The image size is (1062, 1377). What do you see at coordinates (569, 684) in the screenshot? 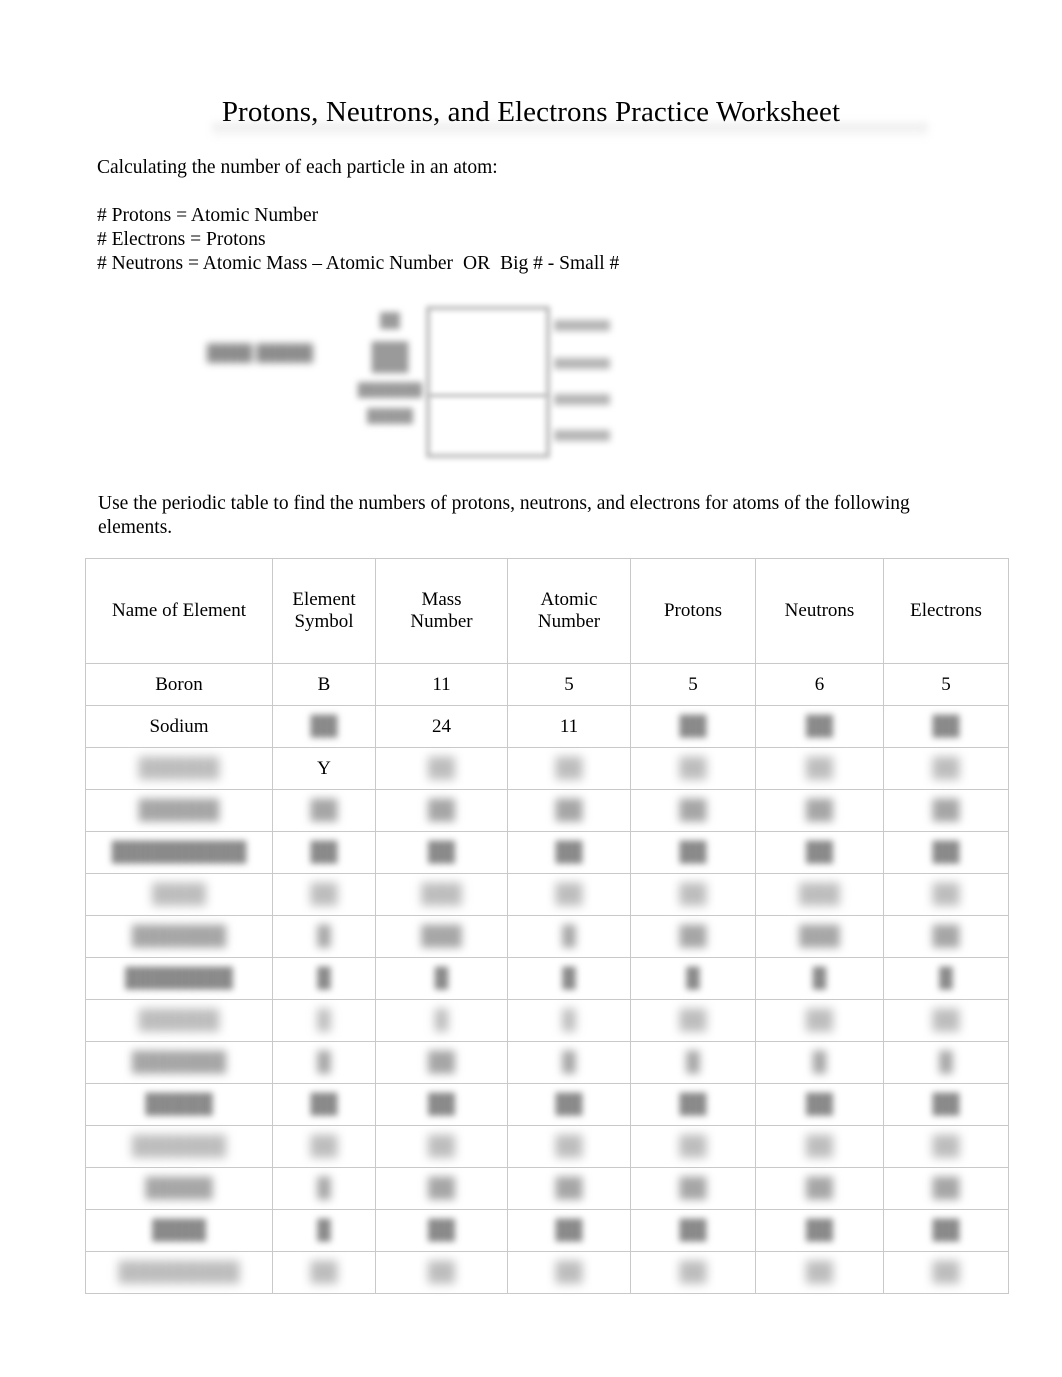
I see `cell-atomic-number: 5` at bounding box center [569, 684].